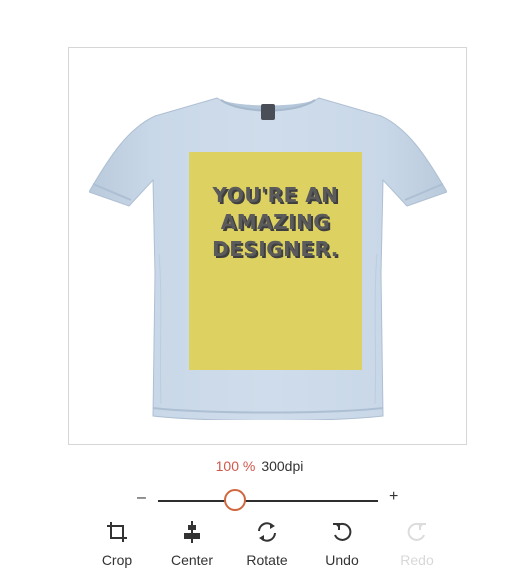 This screenshot has width=519, height=581. Describe the element at coordinates (417, 560) in the screenshot. I see `redo-label: Redo` at that location.